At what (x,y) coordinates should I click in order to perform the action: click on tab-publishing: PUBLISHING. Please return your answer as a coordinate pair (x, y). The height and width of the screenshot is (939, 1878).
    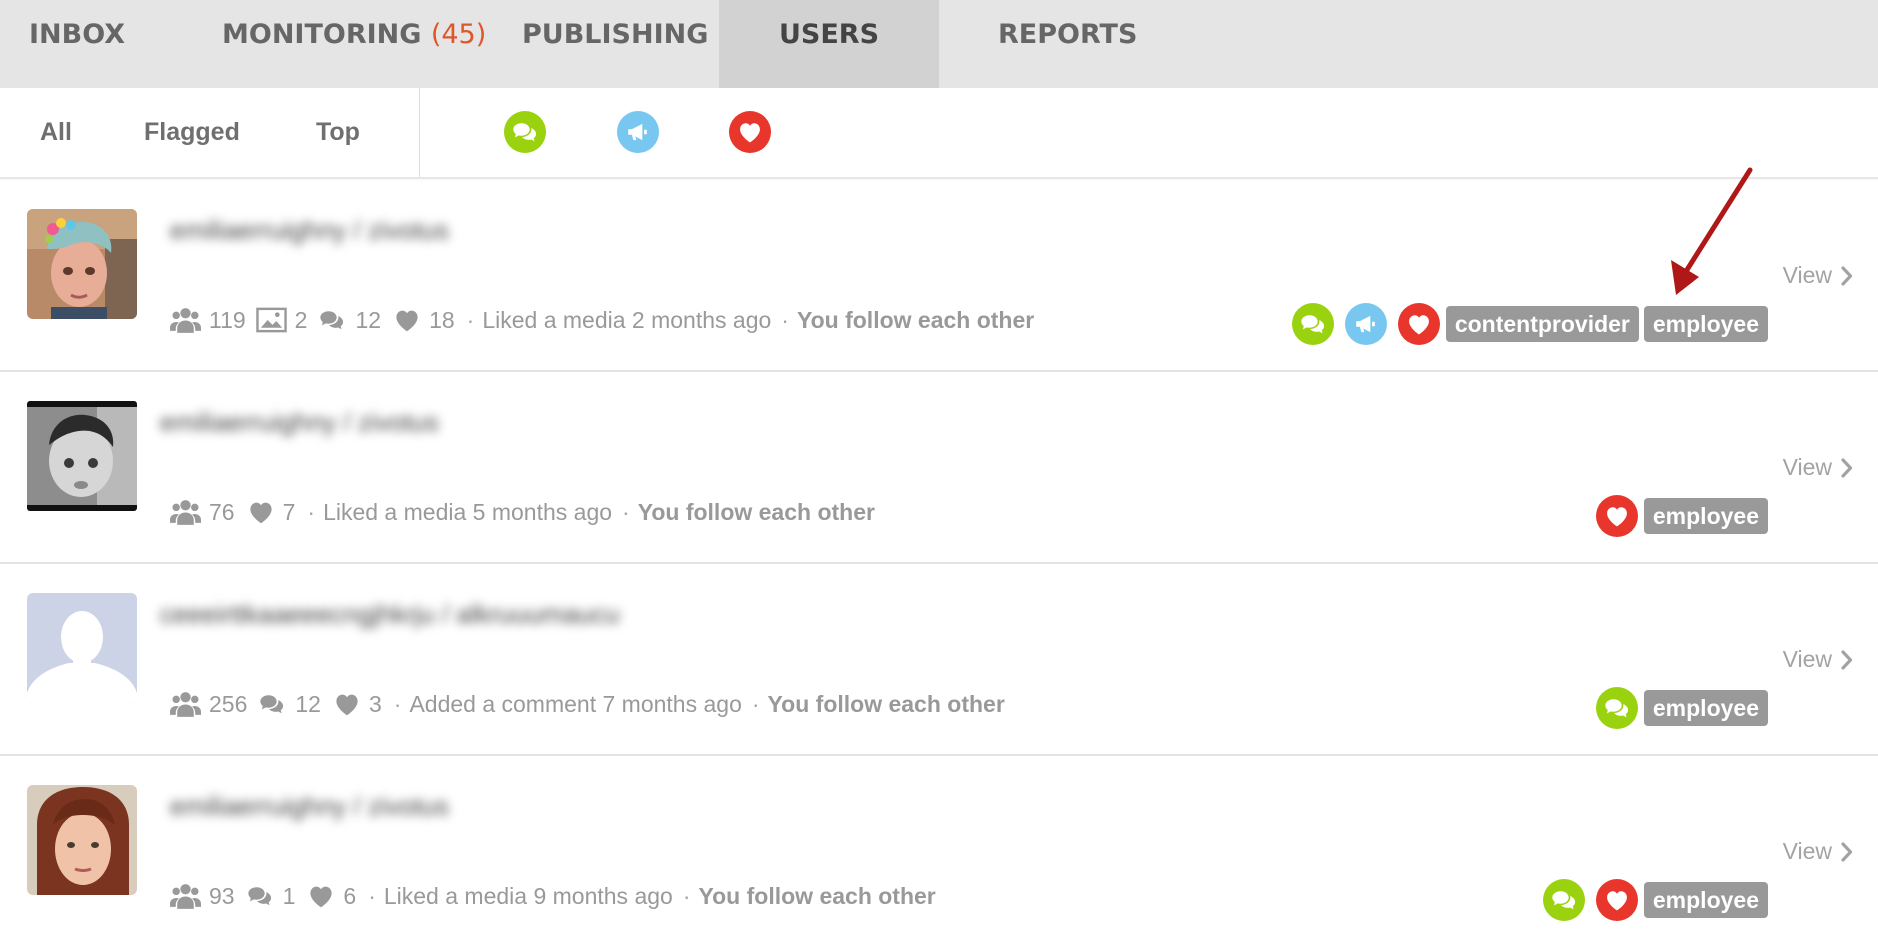
    Looking at the image, I should click on (615, 44).